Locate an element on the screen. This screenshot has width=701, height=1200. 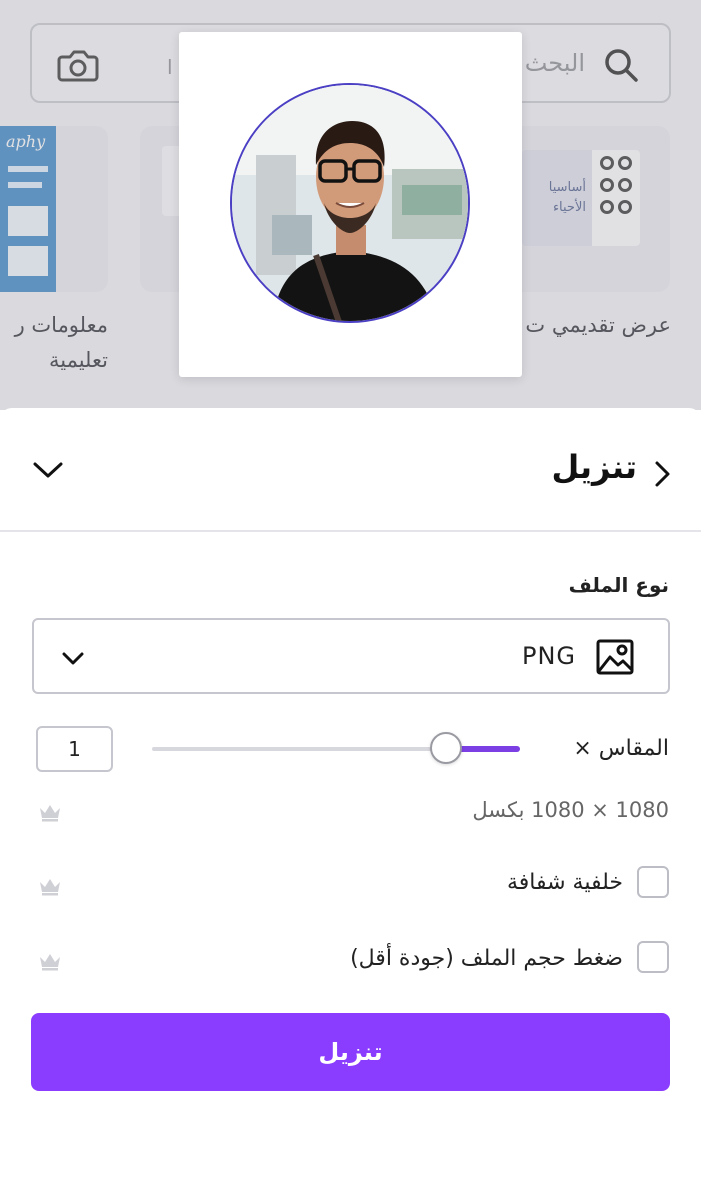
scale-input: 1 is located at coordinates (74, 749).